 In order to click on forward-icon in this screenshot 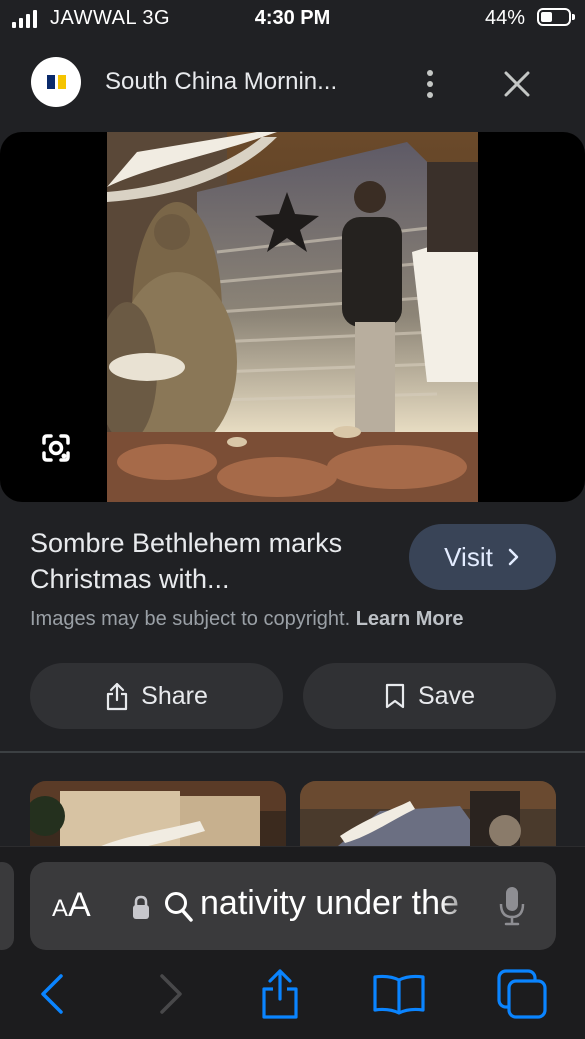, I will do `click(171, 994)`.